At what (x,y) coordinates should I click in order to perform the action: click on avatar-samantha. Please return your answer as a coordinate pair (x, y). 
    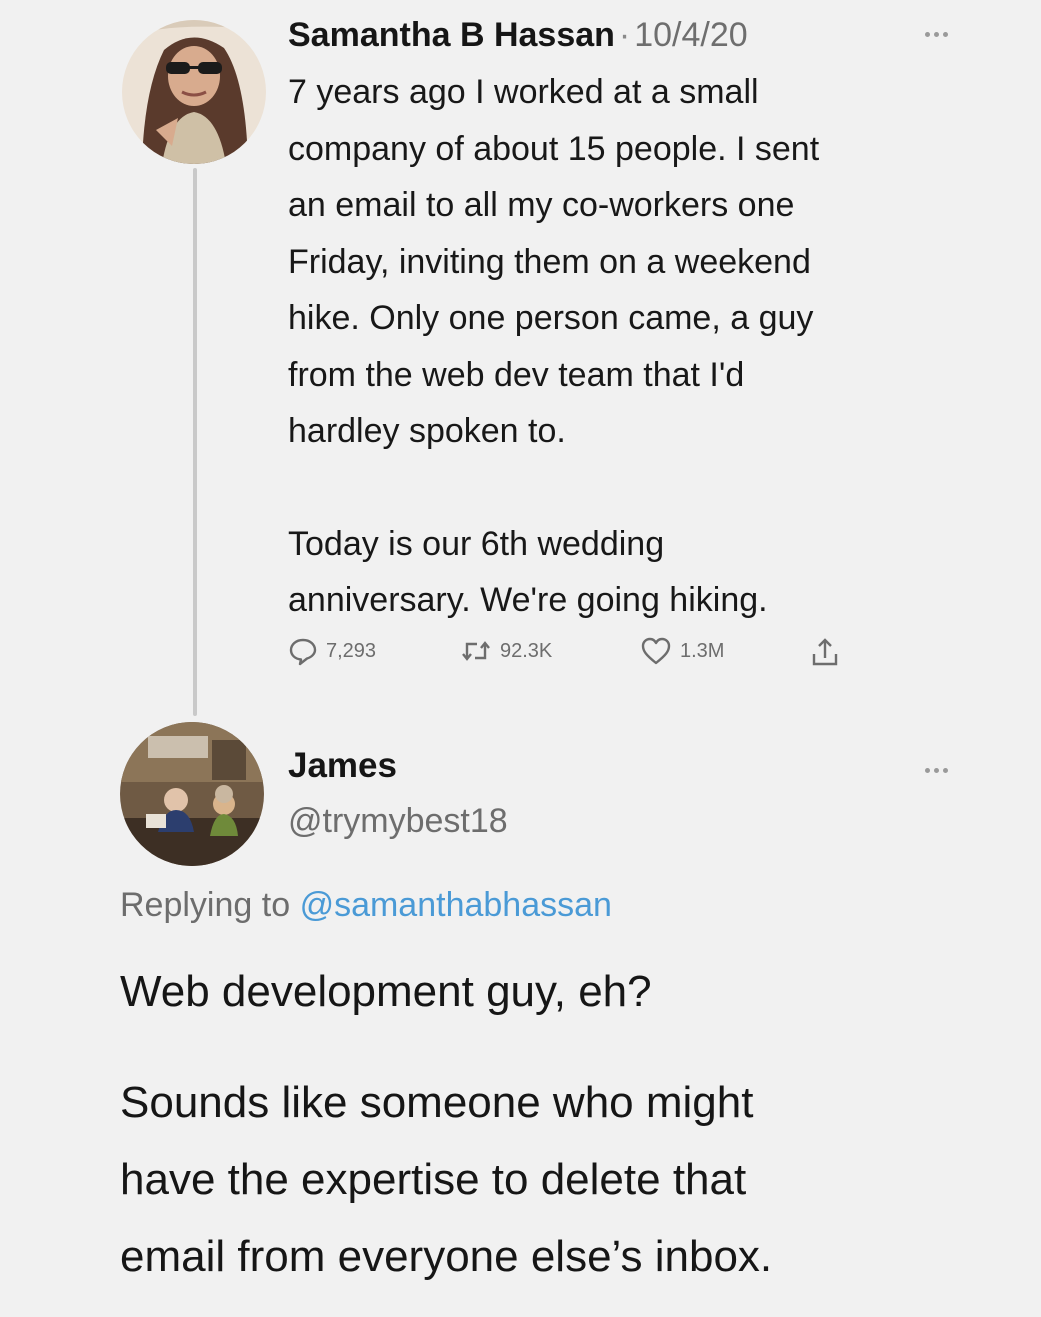
    Looking at the image, I should click on (194, 92).